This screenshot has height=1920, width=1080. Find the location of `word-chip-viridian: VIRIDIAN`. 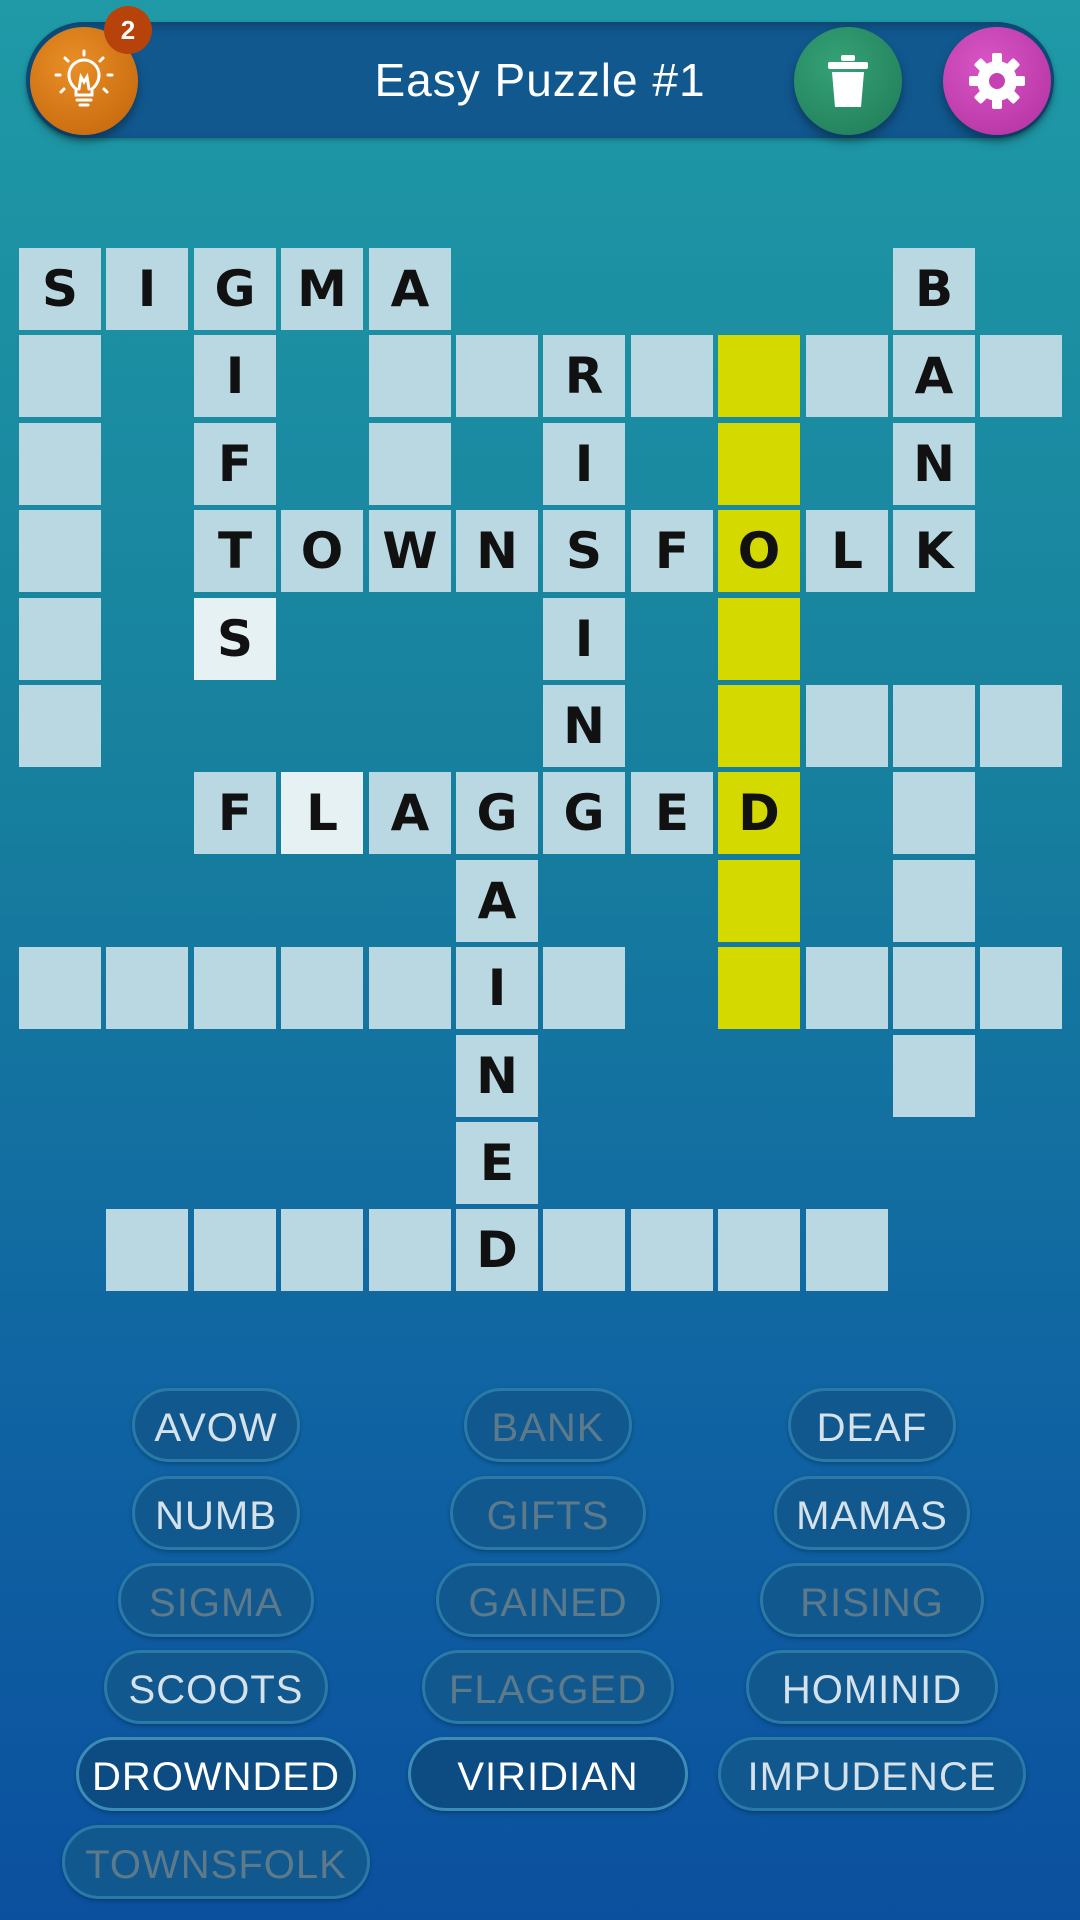

word-chip-viridian: VIRIDIAN is located at coordinates (548, 1774).